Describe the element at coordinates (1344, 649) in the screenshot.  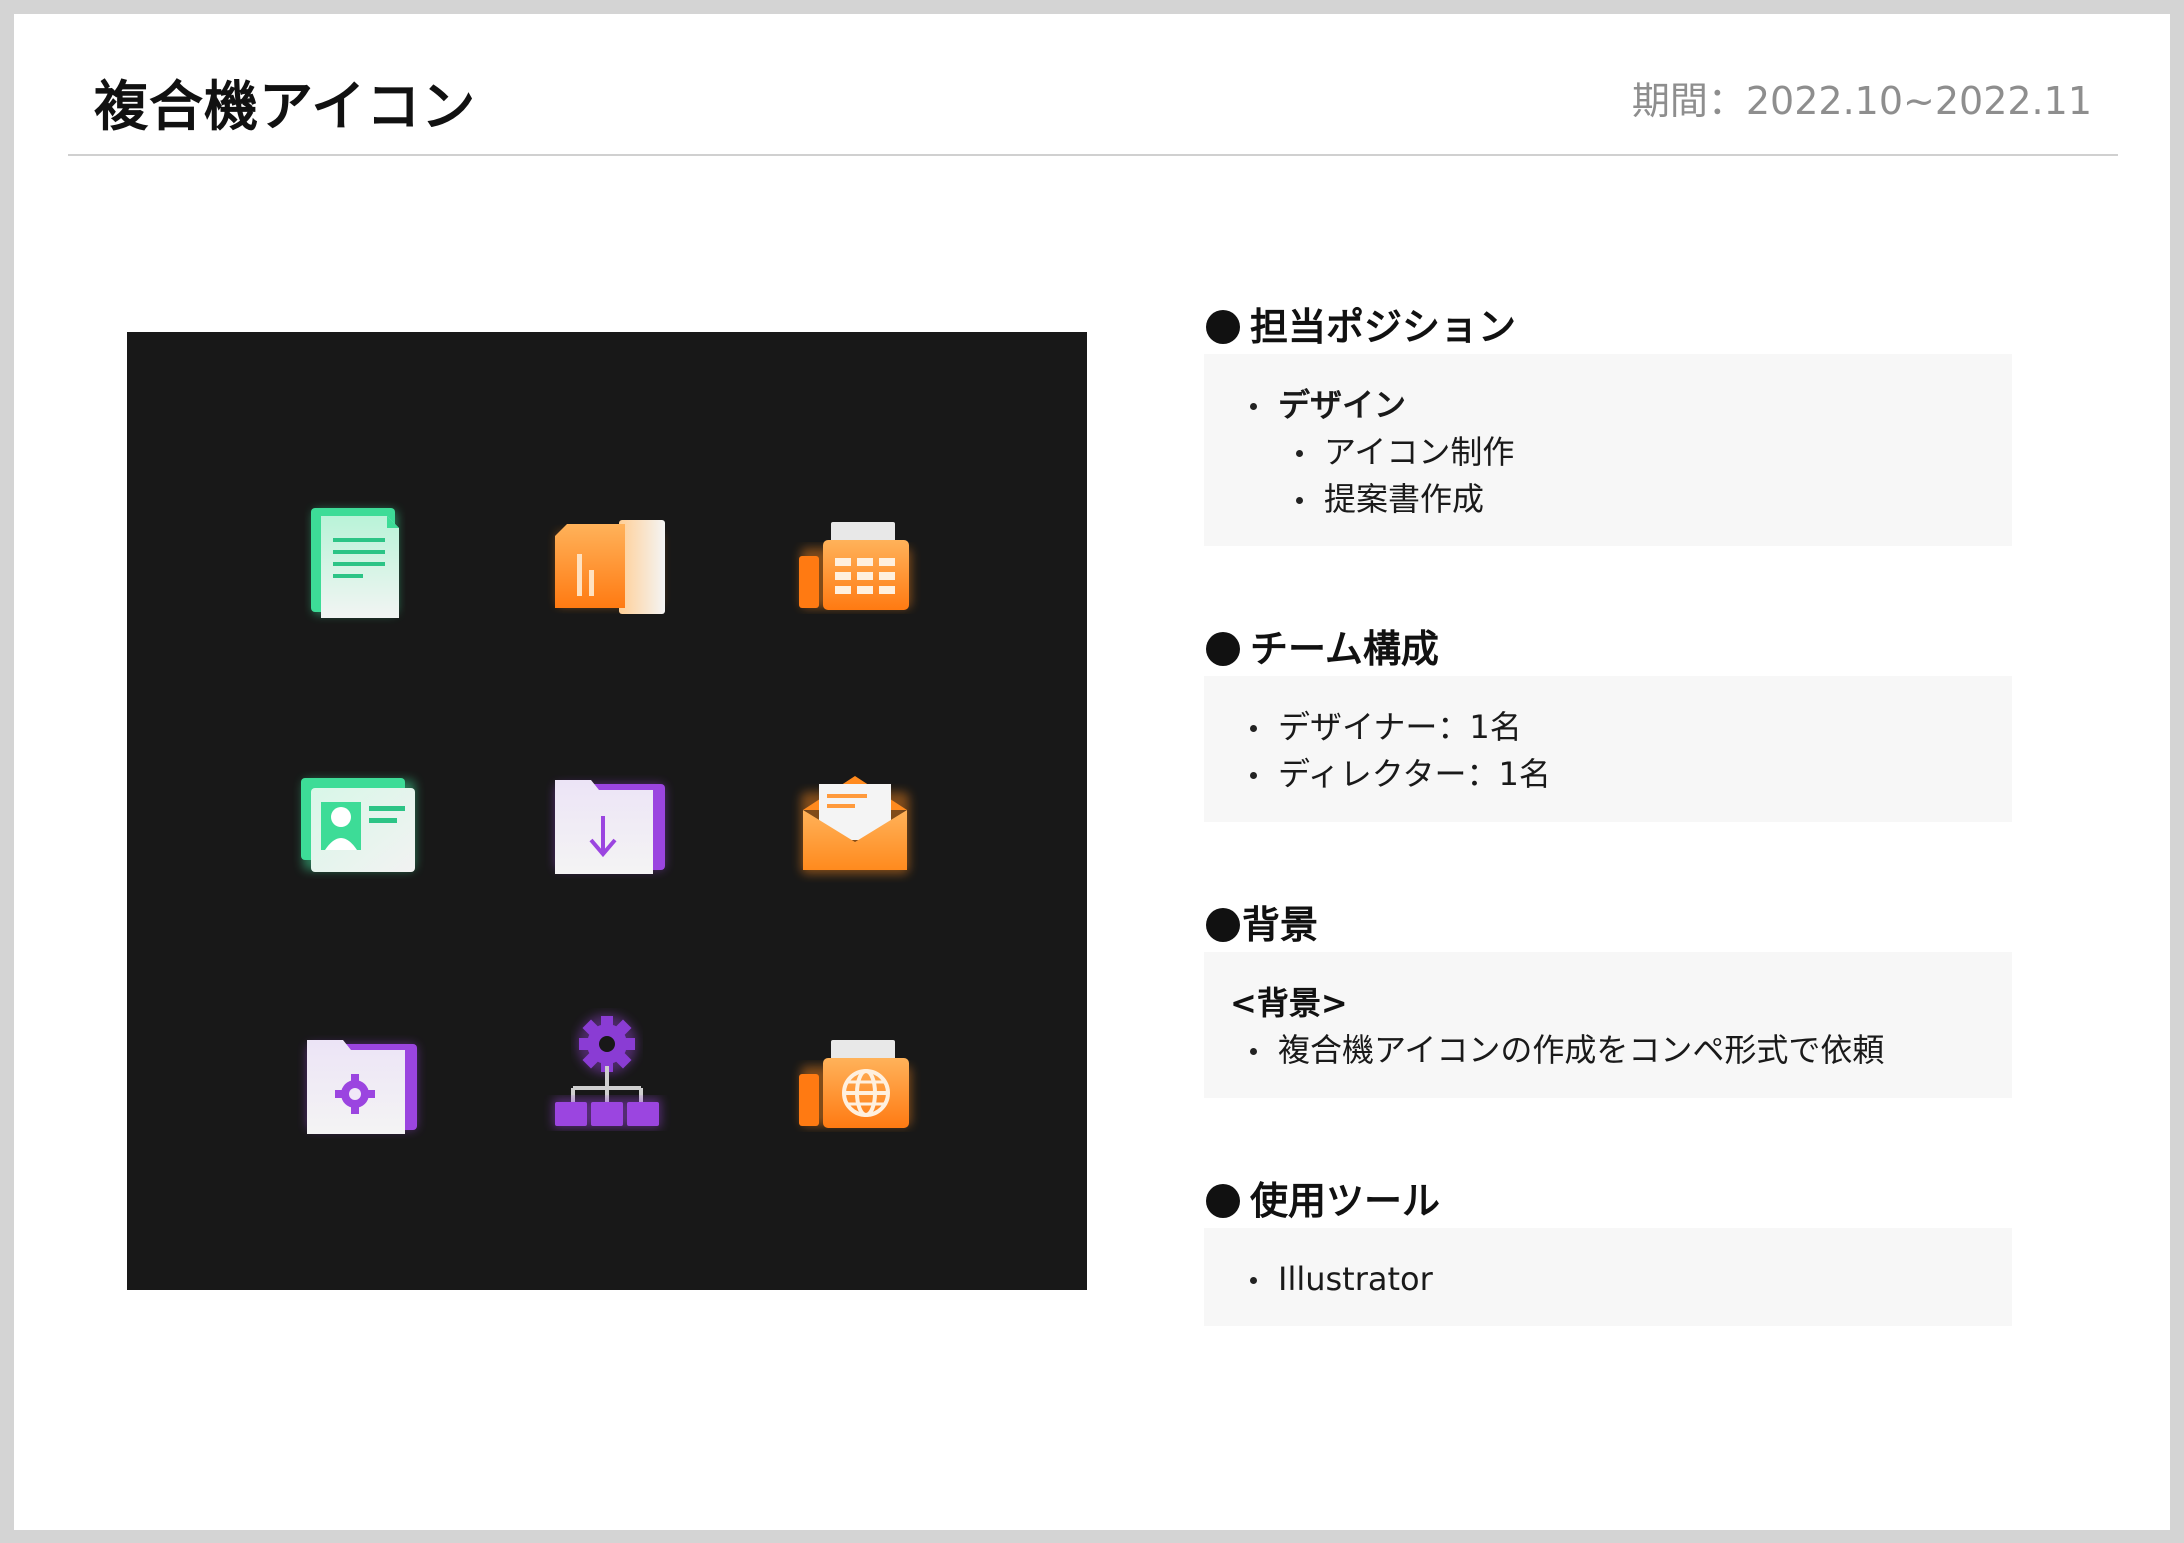
I see `section-heading-text: チーム構成` at that location.